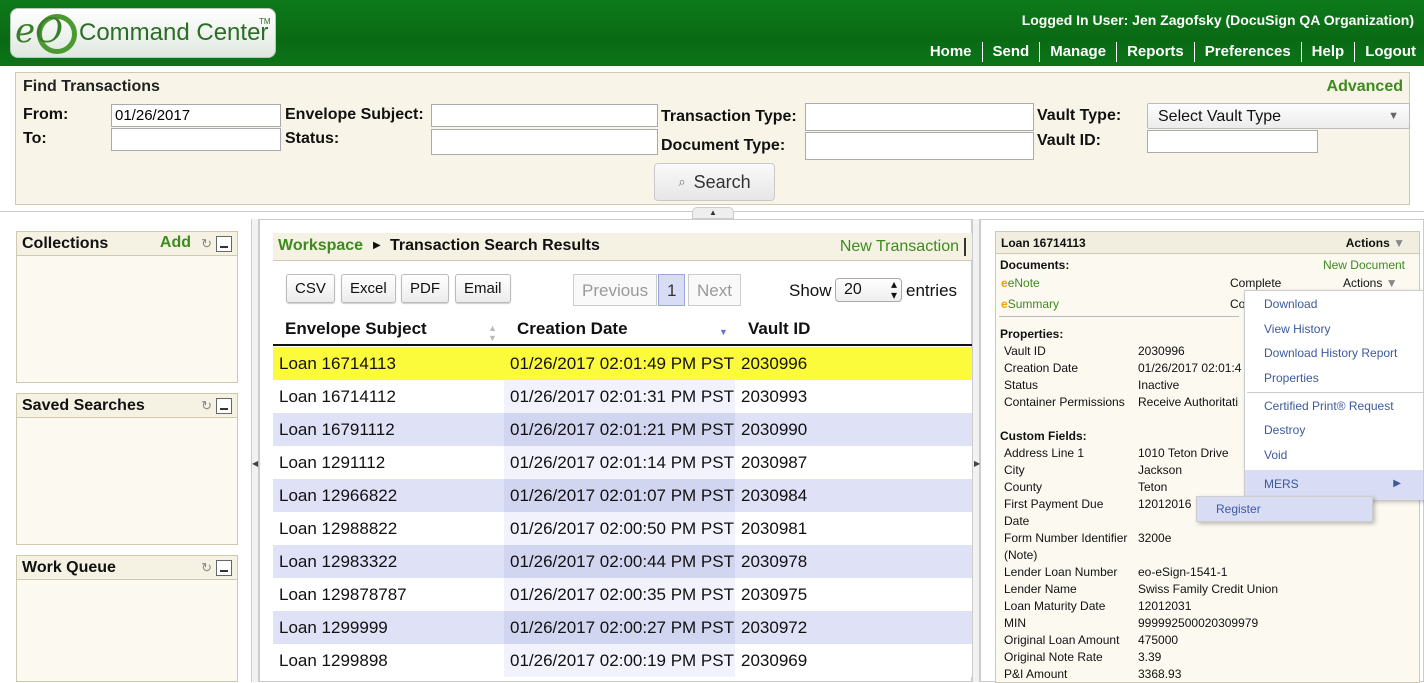 This screenshot has height=683, width=1424. Describe the element at coordinates (1079, 52) in the screenshot. I see `nav-manage: Manage` at that location.